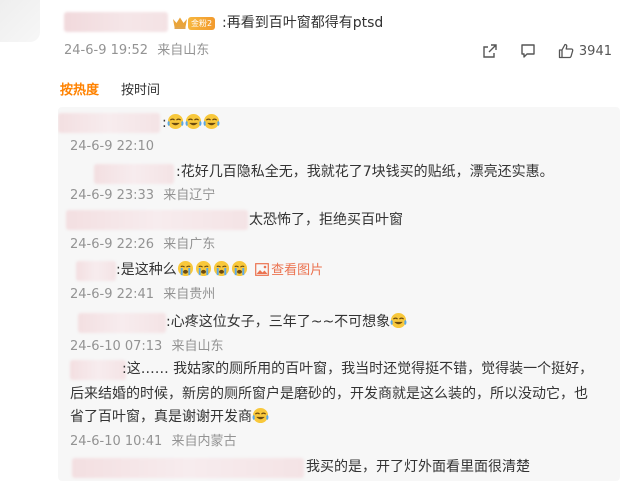 Image resolution: width=620 pixels, height=481 pixels. Describe the element at coordinates (358, 369) in the screenshot. I see `reply-text-line1: :这…… 我姑家的厕所用的百叶窗，我当时还觉得挺不错，觉得装一个挺好，` at that location.